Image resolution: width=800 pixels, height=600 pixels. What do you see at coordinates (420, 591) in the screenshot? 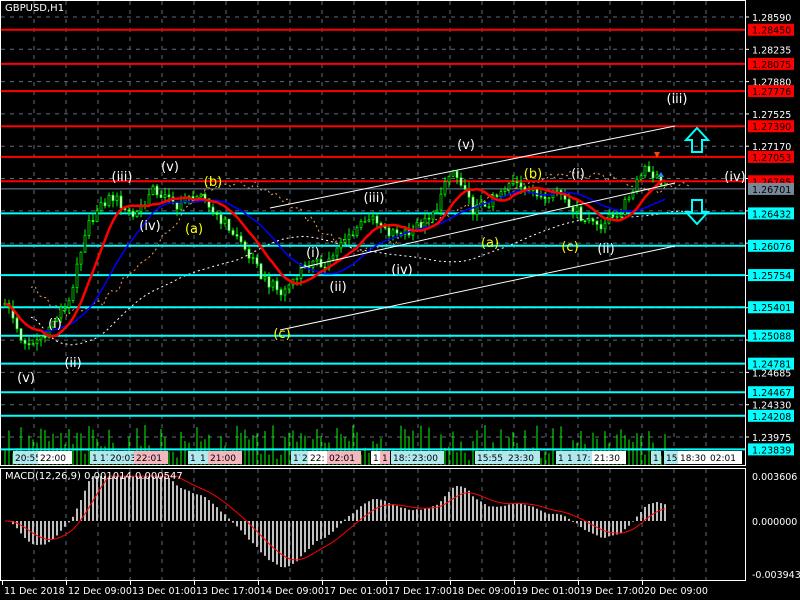
I see `x-tick-label: 17 Dec 17:00` at bounding box center [420, 591].